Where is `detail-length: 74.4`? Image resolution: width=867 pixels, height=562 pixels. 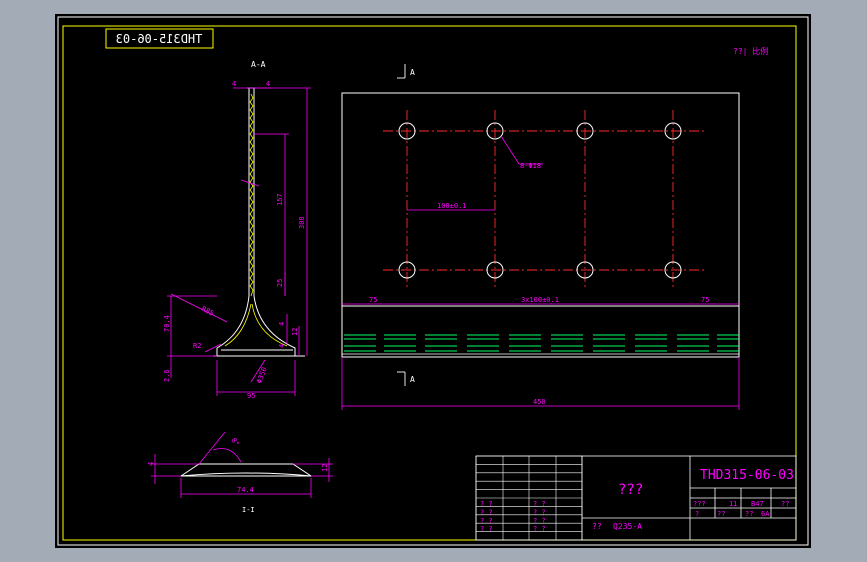
detail-length: 74.4 is located at coordinates (245, 490).